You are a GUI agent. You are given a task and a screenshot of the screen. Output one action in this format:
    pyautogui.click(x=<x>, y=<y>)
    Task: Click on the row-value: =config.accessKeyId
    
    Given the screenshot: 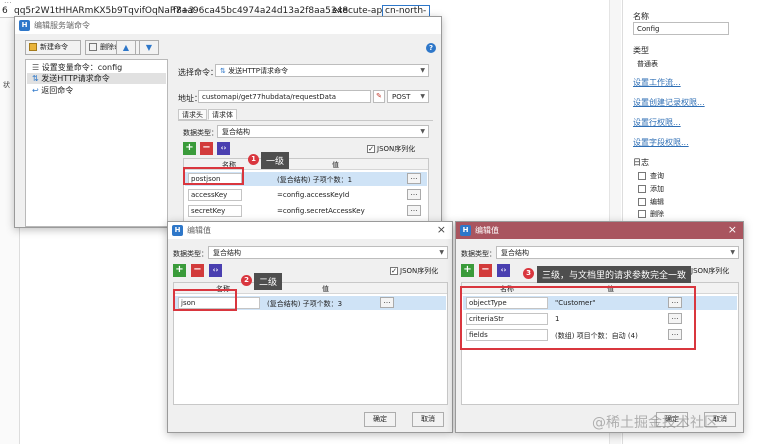 What is the action you would take?
    pyautogui.click(x=313, y=195)
    